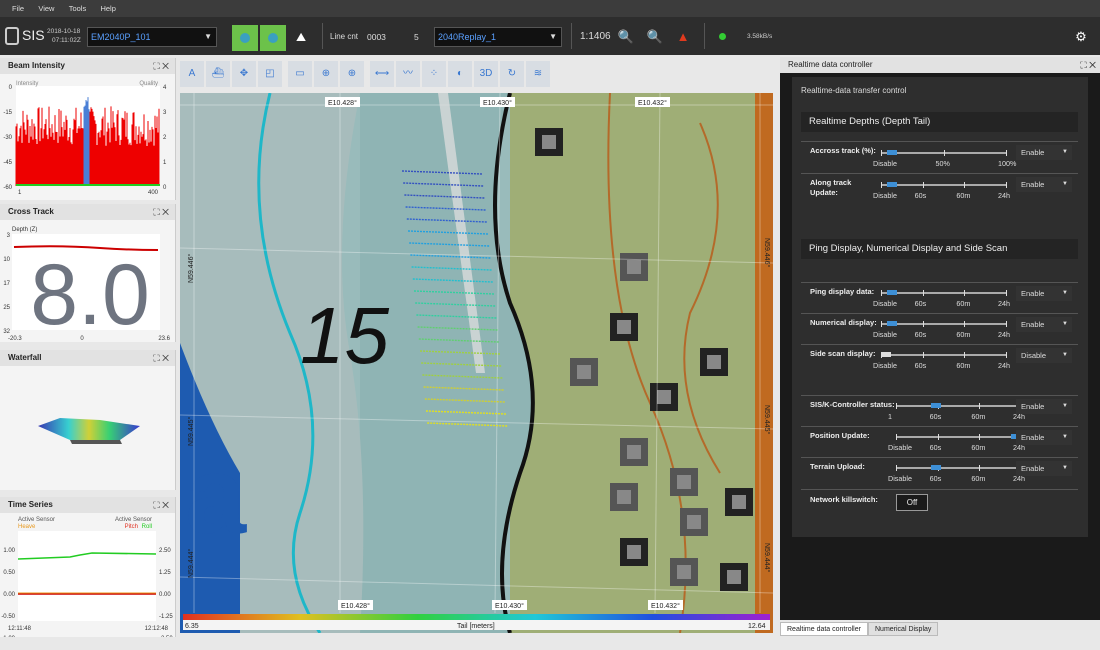  What do you see at coordinates (956, 412) in the screenshot?
I see `slider-track: 1 60s 60m 24h` at bounding box center [956, 412].